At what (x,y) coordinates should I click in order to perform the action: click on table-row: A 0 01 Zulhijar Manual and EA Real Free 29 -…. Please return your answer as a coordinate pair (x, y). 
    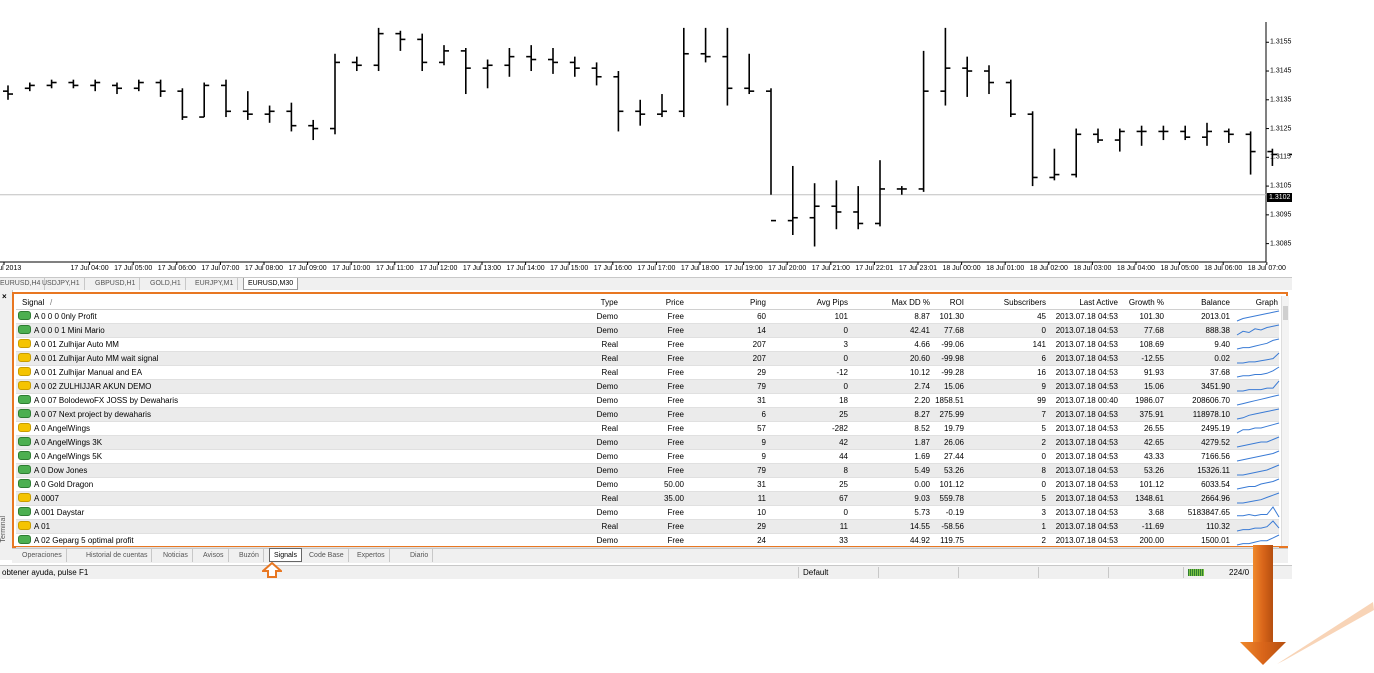
    Looking at the image, I should click on (648, 373).